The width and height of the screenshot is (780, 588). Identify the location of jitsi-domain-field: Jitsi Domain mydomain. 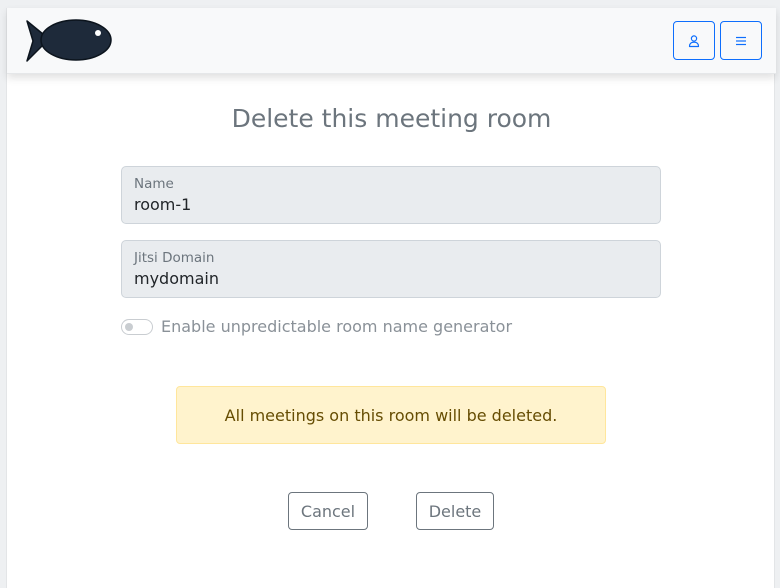
(391, 269).